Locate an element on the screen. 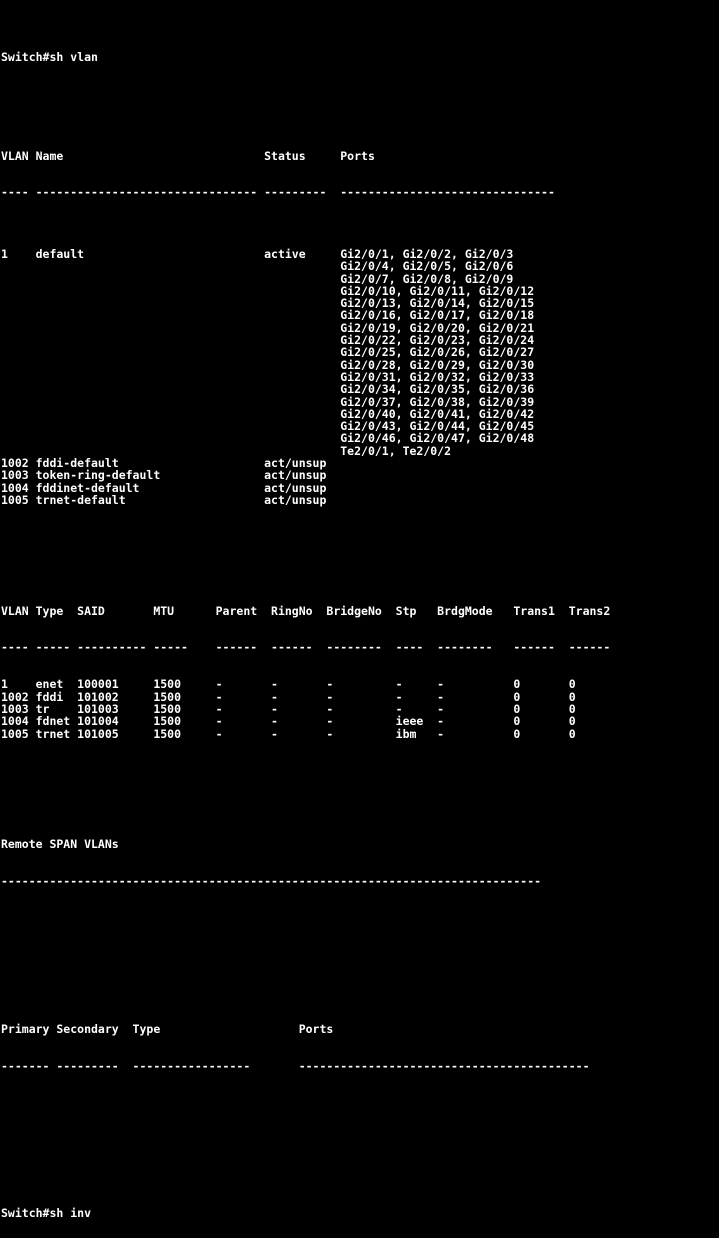 This screenshot has width=719, height=1238. command-line-show-inventory: Switch#sh inv is located at coordinates (46, 1213).